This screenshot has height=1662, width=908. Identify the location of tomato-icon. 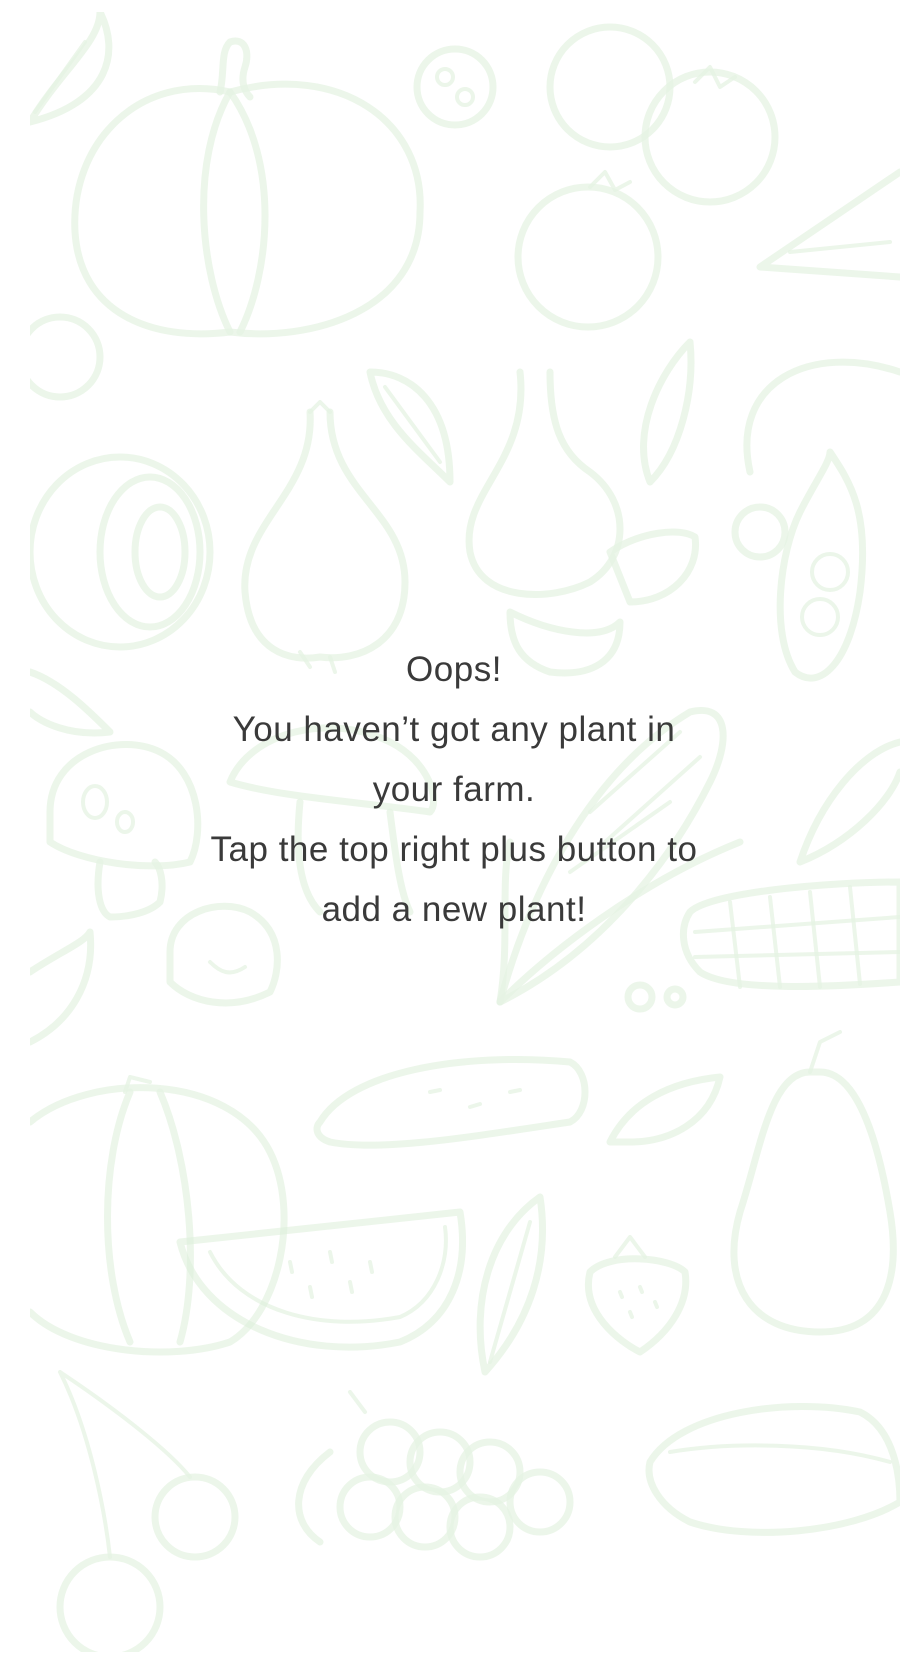
(646, 177).